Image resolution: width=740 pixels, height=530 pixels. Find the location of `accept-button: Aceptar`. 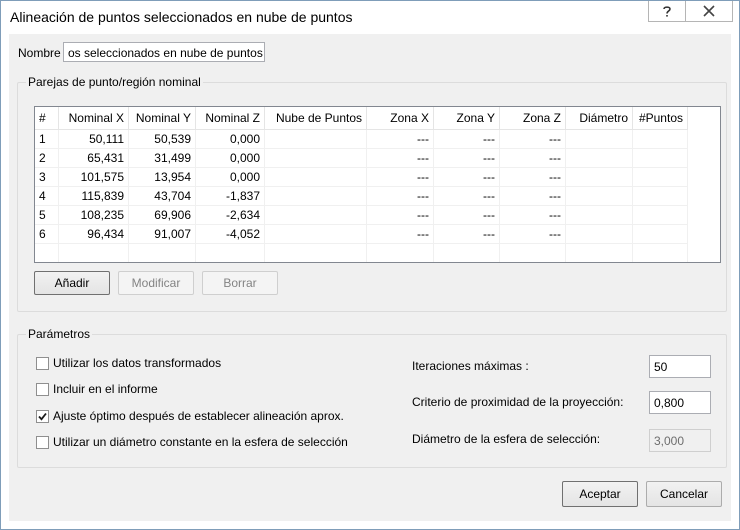

accept-button: Aceptar is located at coordinates (600, 494).